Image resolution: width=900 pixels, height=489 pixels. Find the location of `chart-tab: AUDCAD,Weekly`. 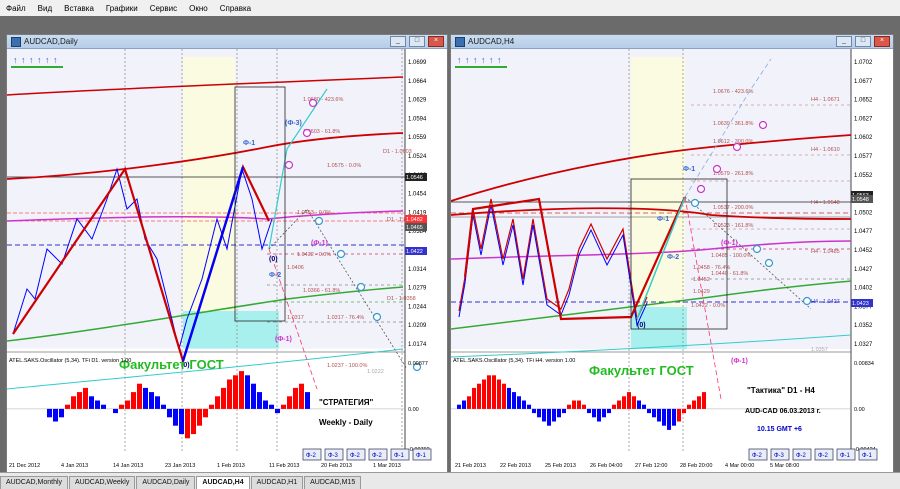

chart-tab: AUDCAD,Weekly is located at coordinates (102, 482).